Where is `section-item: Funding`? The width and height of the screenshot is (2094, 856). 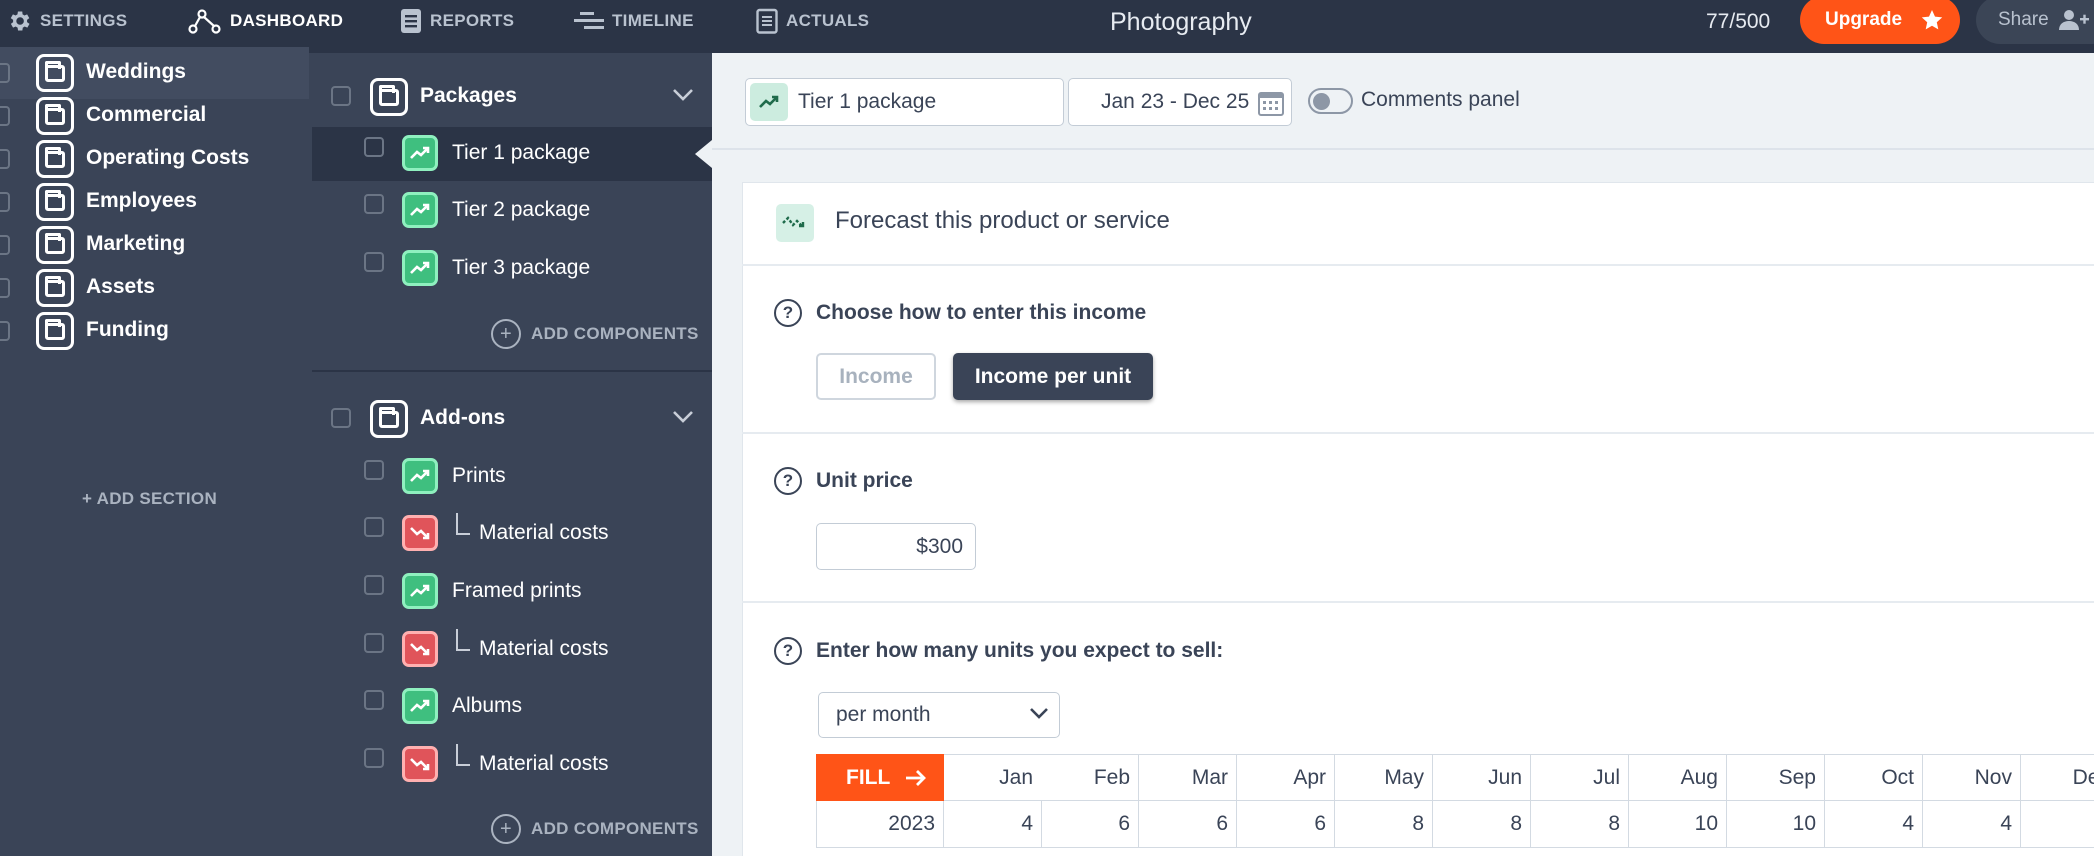 section-item: Funding is located at coordinates (154, 331).